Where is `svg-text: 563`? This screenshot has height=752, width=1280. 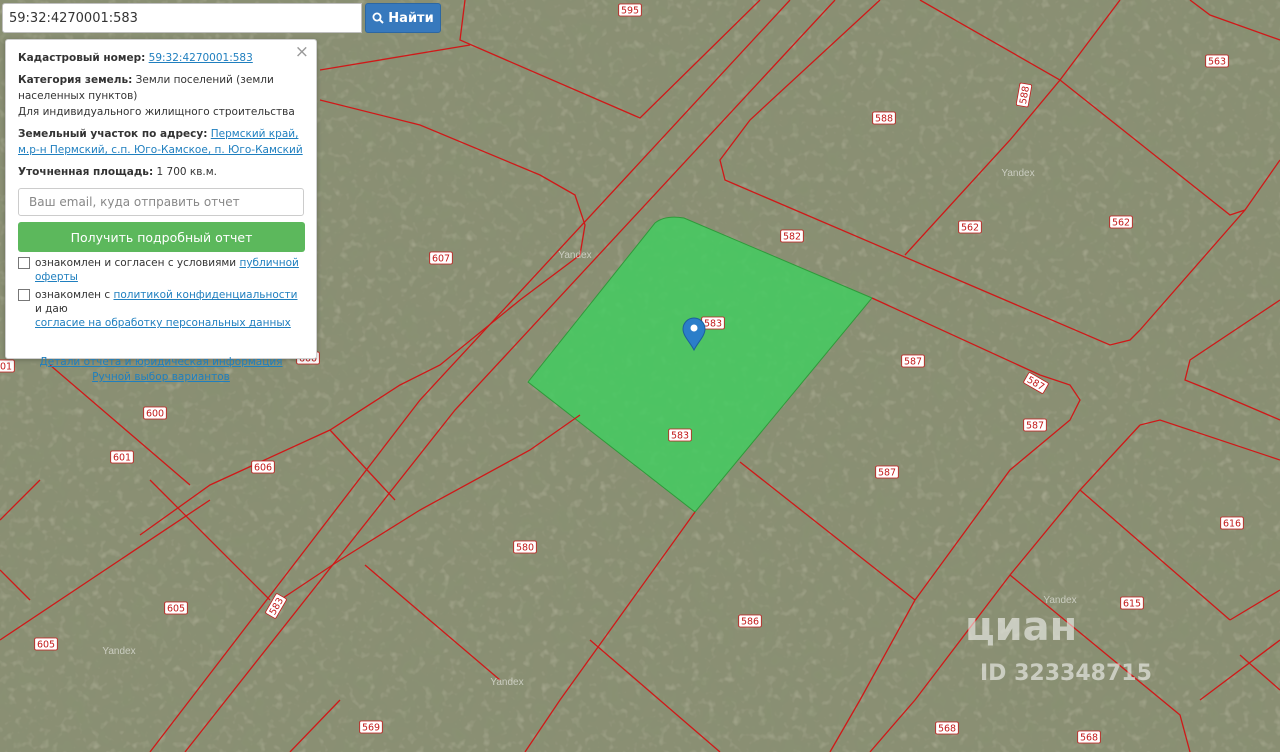
svg-text: 563 is located at coordinates (1217, 62).